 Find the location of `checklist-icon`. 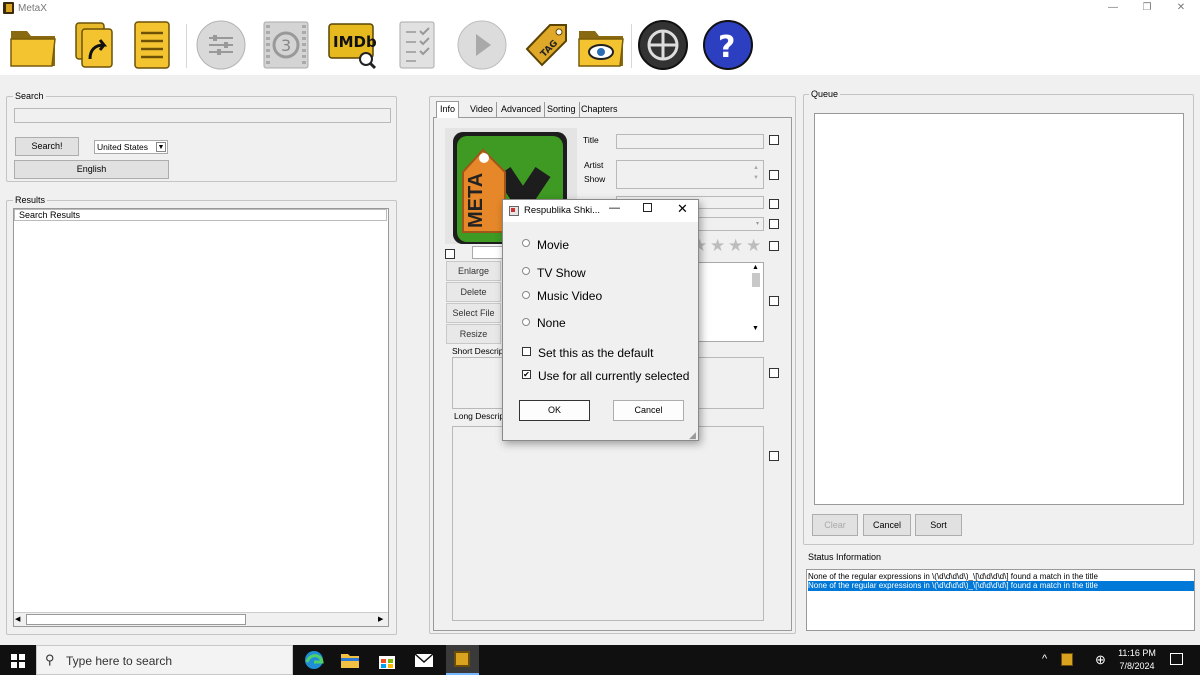

checklist-icon is located at coordinates (417, 45).